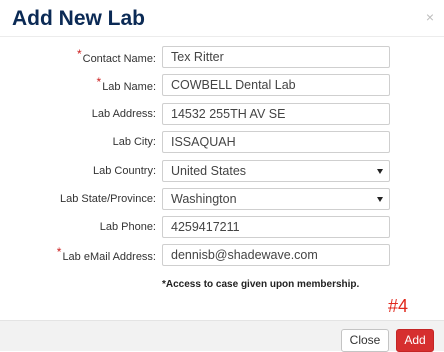 The width and height of the screenshot is (444, 352). What do you see at coordinates (430, 17) in the screenshot?
I see `close-icon: ×` at bounding box center [430, 17].